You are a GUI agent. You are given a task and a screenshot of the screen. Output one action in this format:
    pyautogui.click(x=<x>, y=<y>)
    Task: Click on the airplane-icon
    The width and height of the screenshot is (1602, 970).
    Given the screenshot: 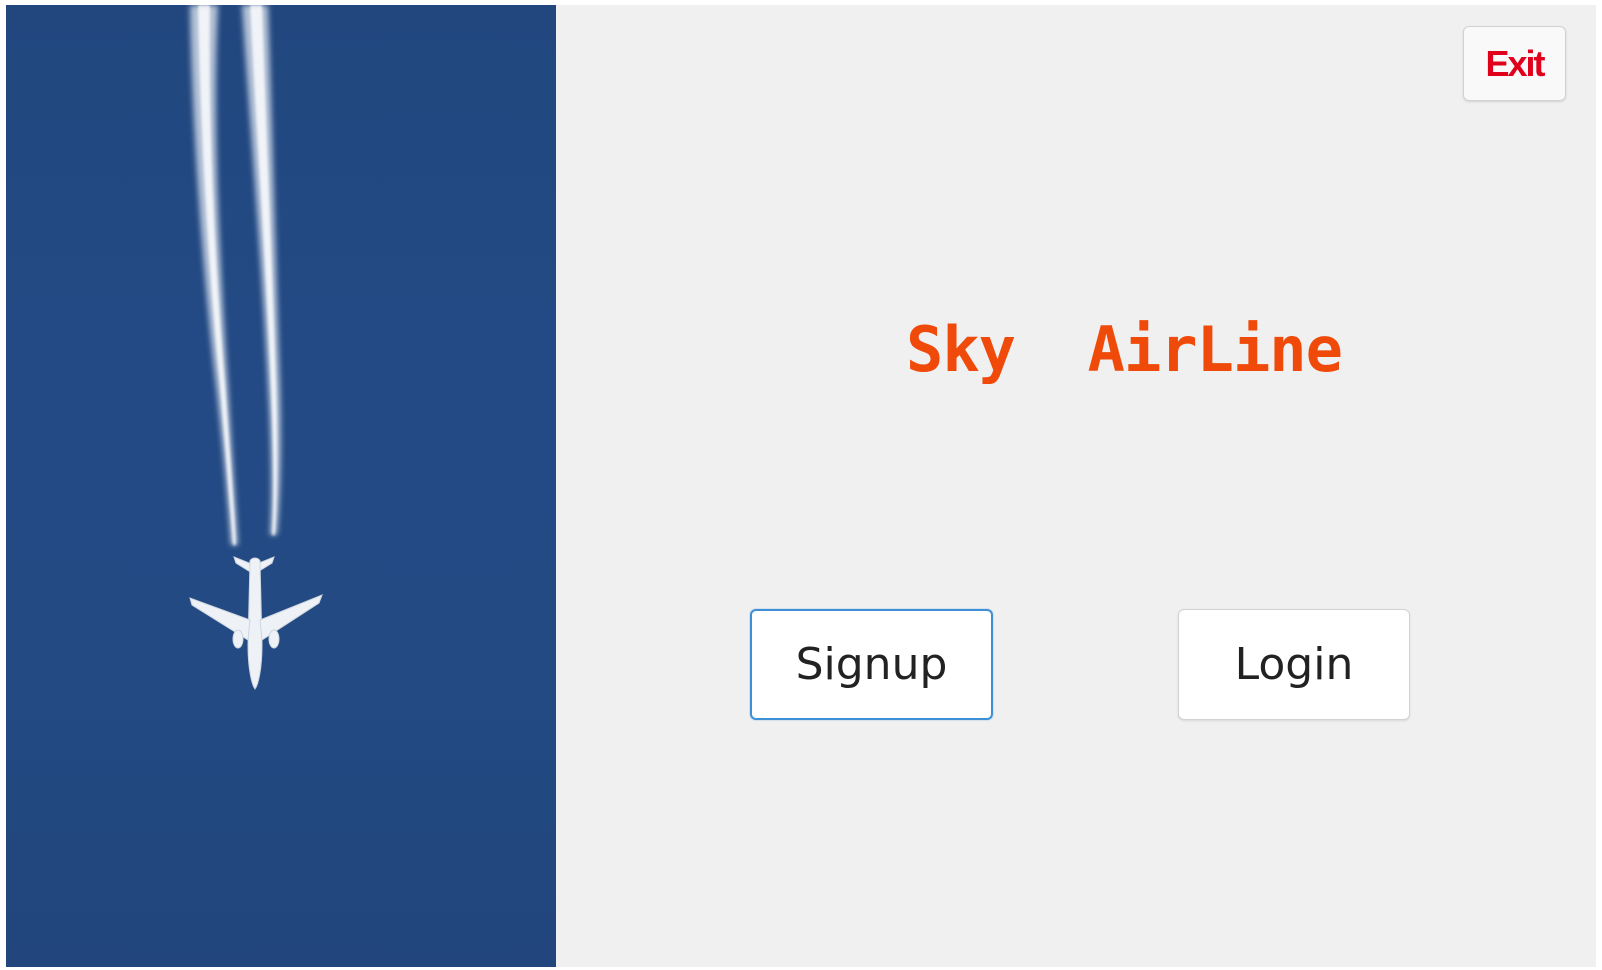 What is the action you would take?
    pyautogui.click(x=256, y=623)
    